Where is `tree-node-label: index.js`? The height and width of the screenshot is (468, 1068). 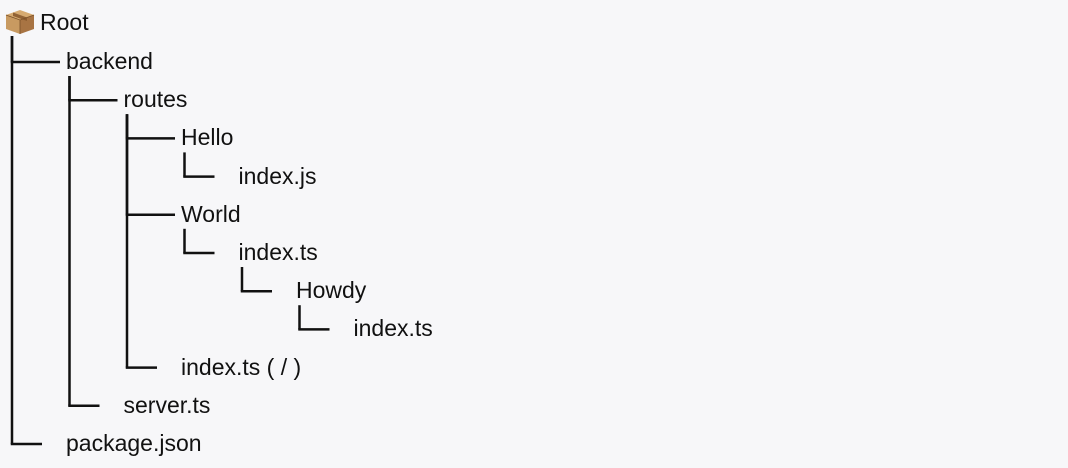
tree-node-label: index.js is located at coordinates (277, 175).